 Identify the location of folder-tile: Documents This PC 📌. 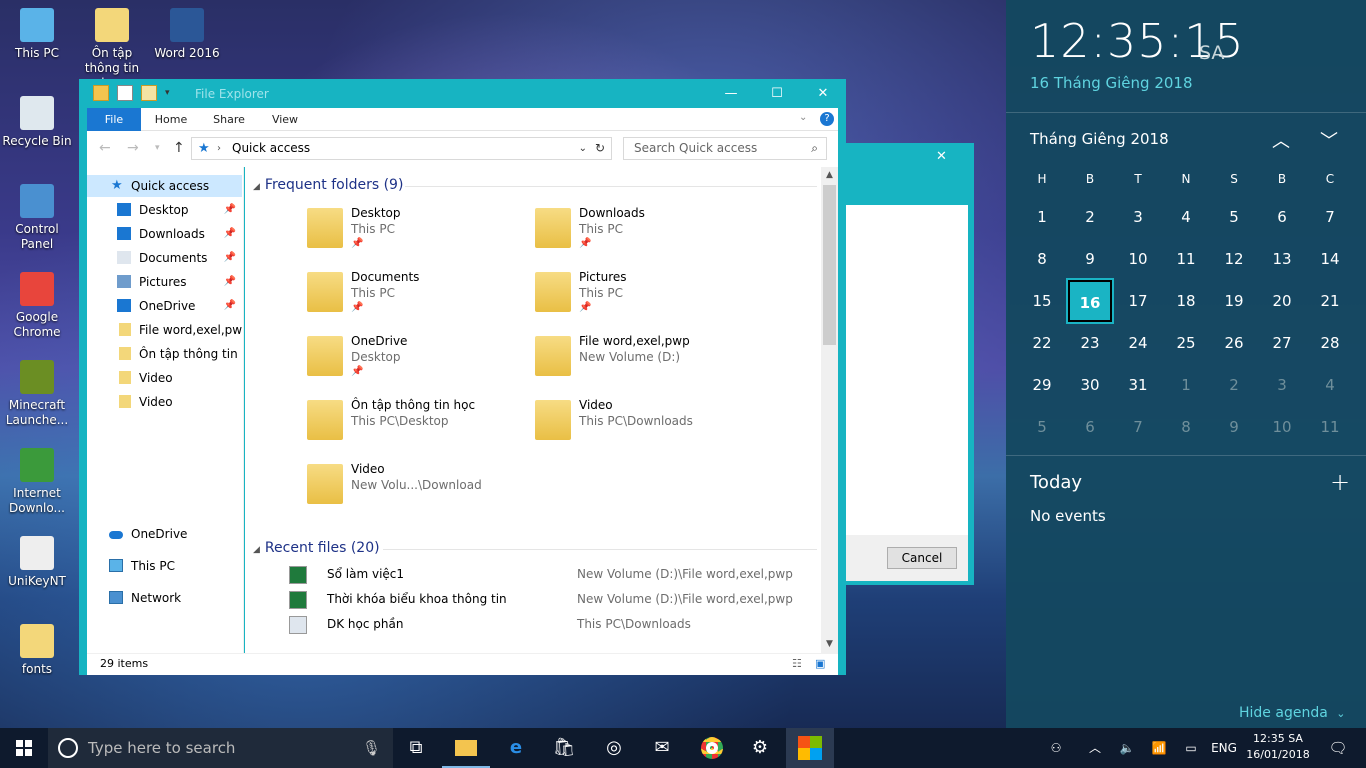
(417, 296).